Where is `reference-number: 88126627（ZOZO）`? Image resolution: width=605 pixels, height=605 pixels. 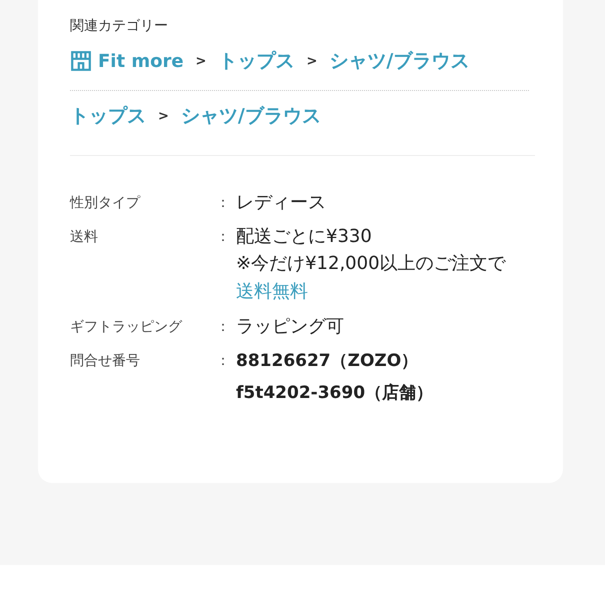
reference-number: 88126627（ZOZO） is located at coordinates (328, 361).